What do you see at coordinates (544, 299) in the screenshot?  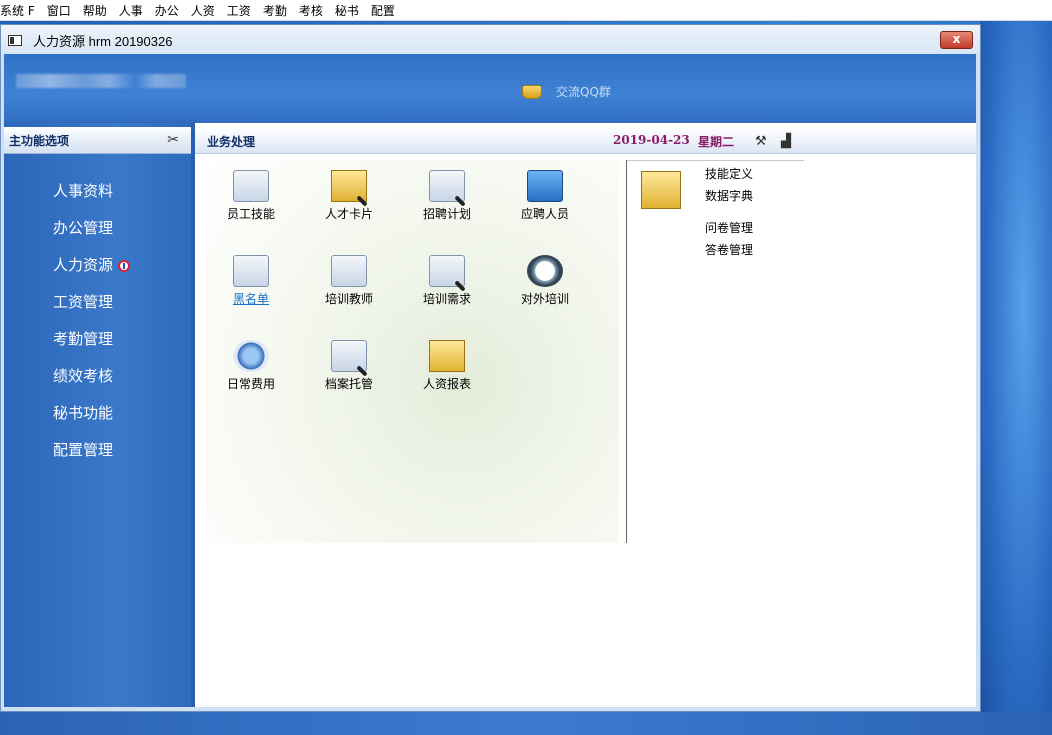 I see `tile-label: 对外培训` at bounding box center [544, 299].